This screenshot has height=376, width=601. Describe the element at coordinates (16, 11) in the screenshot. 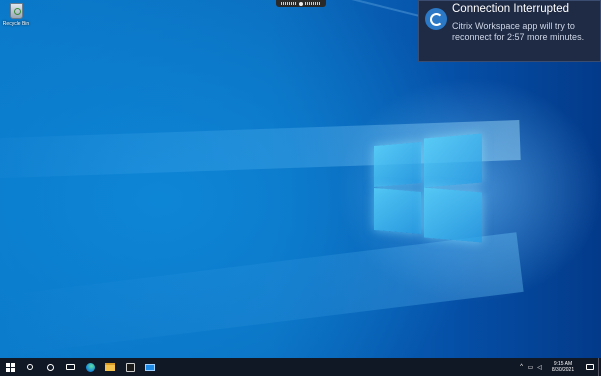

I see `recycle-bin-icon` at that location.